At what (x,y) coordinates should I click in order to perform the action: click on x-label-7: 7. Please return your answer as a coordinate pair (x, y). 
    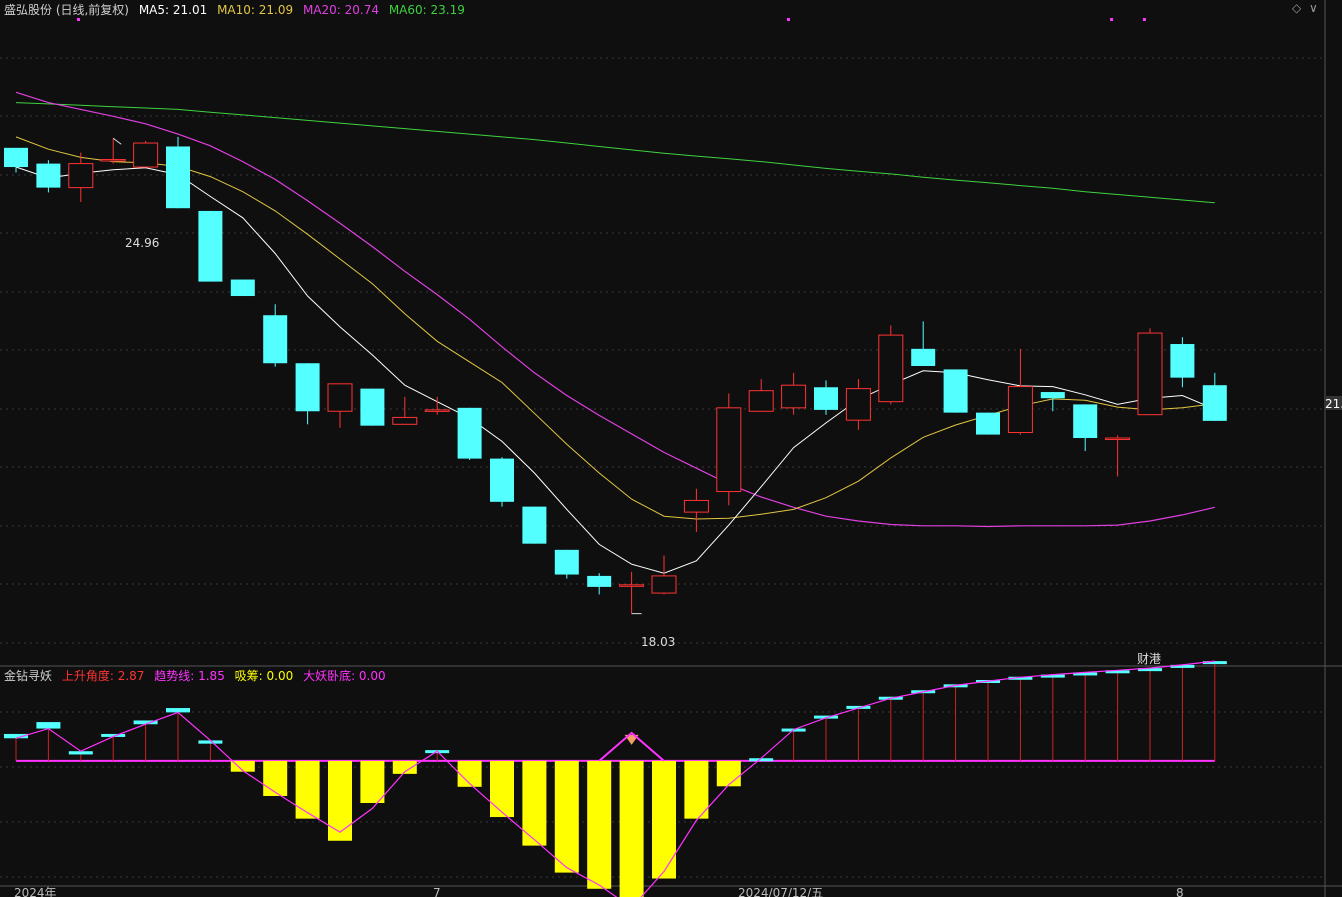
    Looking at the image, I should click on (437, 891).